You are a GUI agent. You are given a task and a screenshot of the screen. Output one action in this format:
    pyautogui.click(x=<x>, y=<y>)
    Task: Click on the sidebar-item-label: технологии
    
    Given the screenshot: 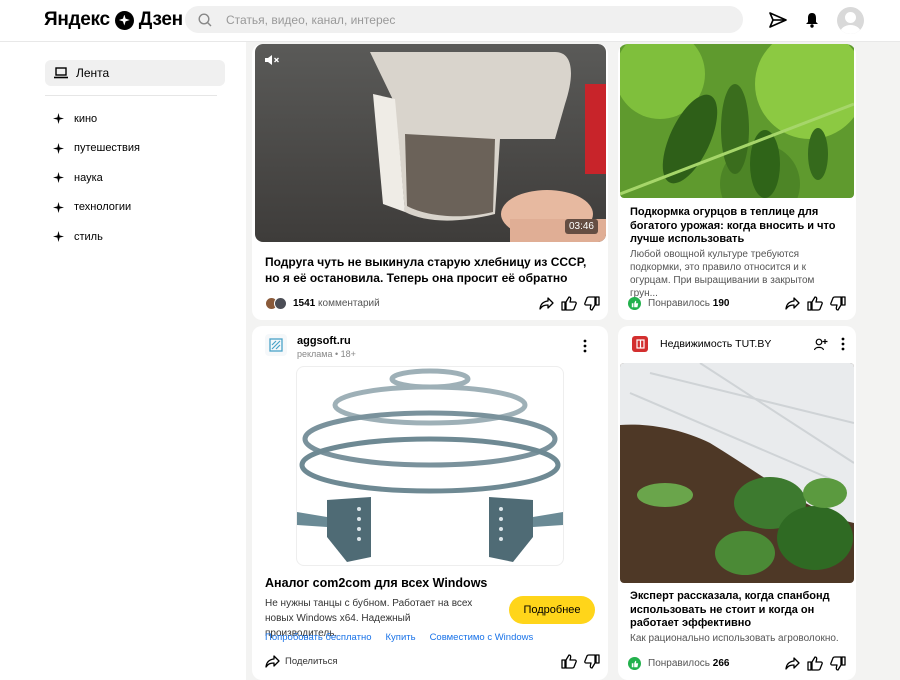 What is the action you would take?
    pyautogui.click(x=103, y=207)
    